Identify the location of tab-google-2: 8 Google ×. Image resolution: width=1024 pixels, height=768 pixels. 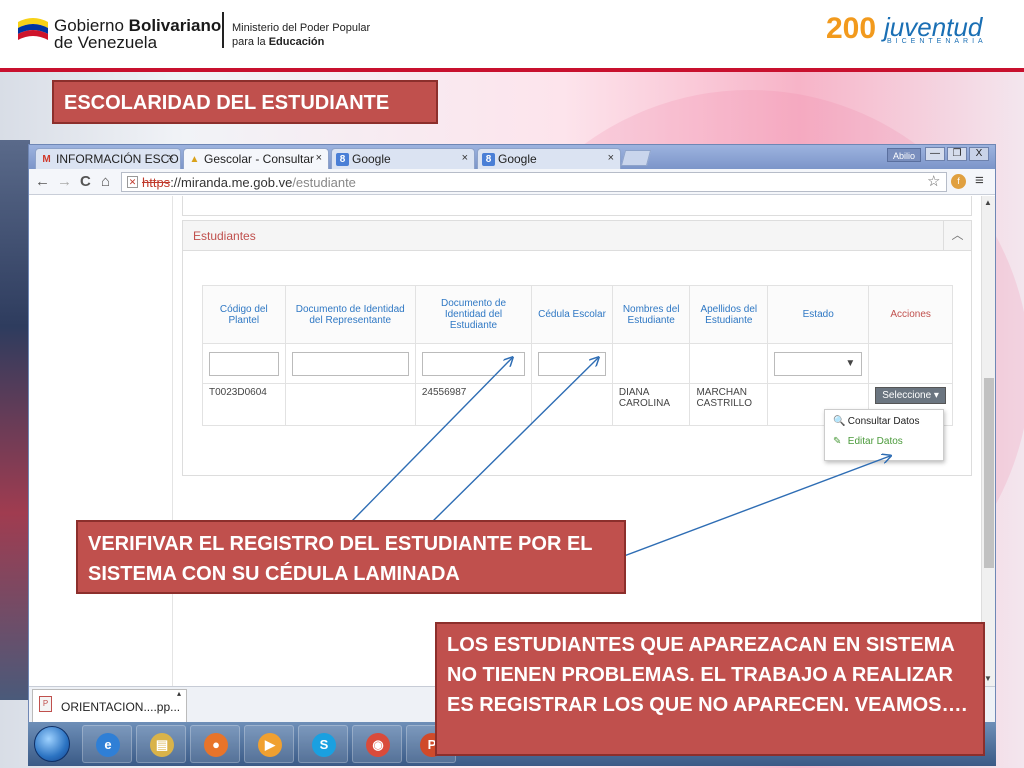
(549, 158).